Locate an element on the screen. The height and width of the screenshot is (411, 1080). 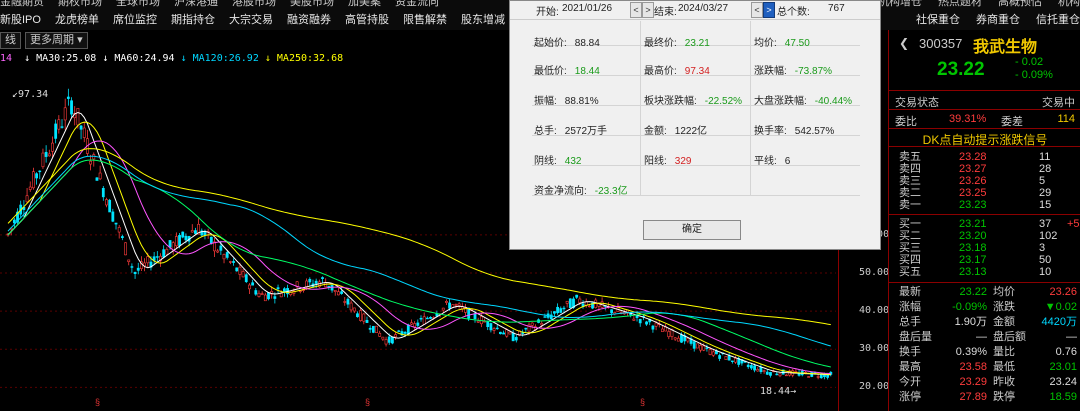
stat-value: 23.58 is located at coordinates (973, 367).